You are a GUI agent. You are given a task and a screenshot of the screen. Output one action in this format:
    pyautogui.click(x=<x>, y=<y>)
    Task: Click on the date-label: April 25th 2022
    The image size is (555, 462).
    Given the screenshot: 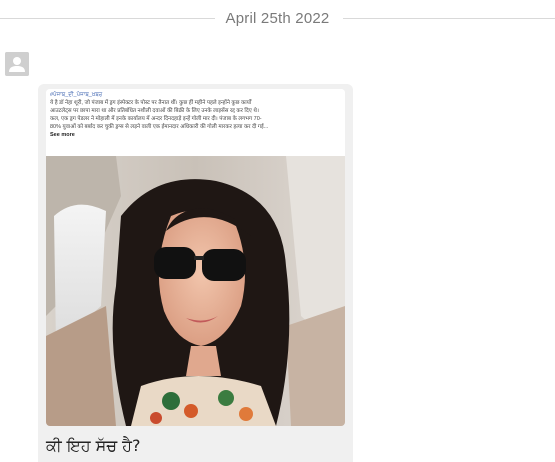 What is the action you would take?
    pyautogui.click(x=277, y=18)
    